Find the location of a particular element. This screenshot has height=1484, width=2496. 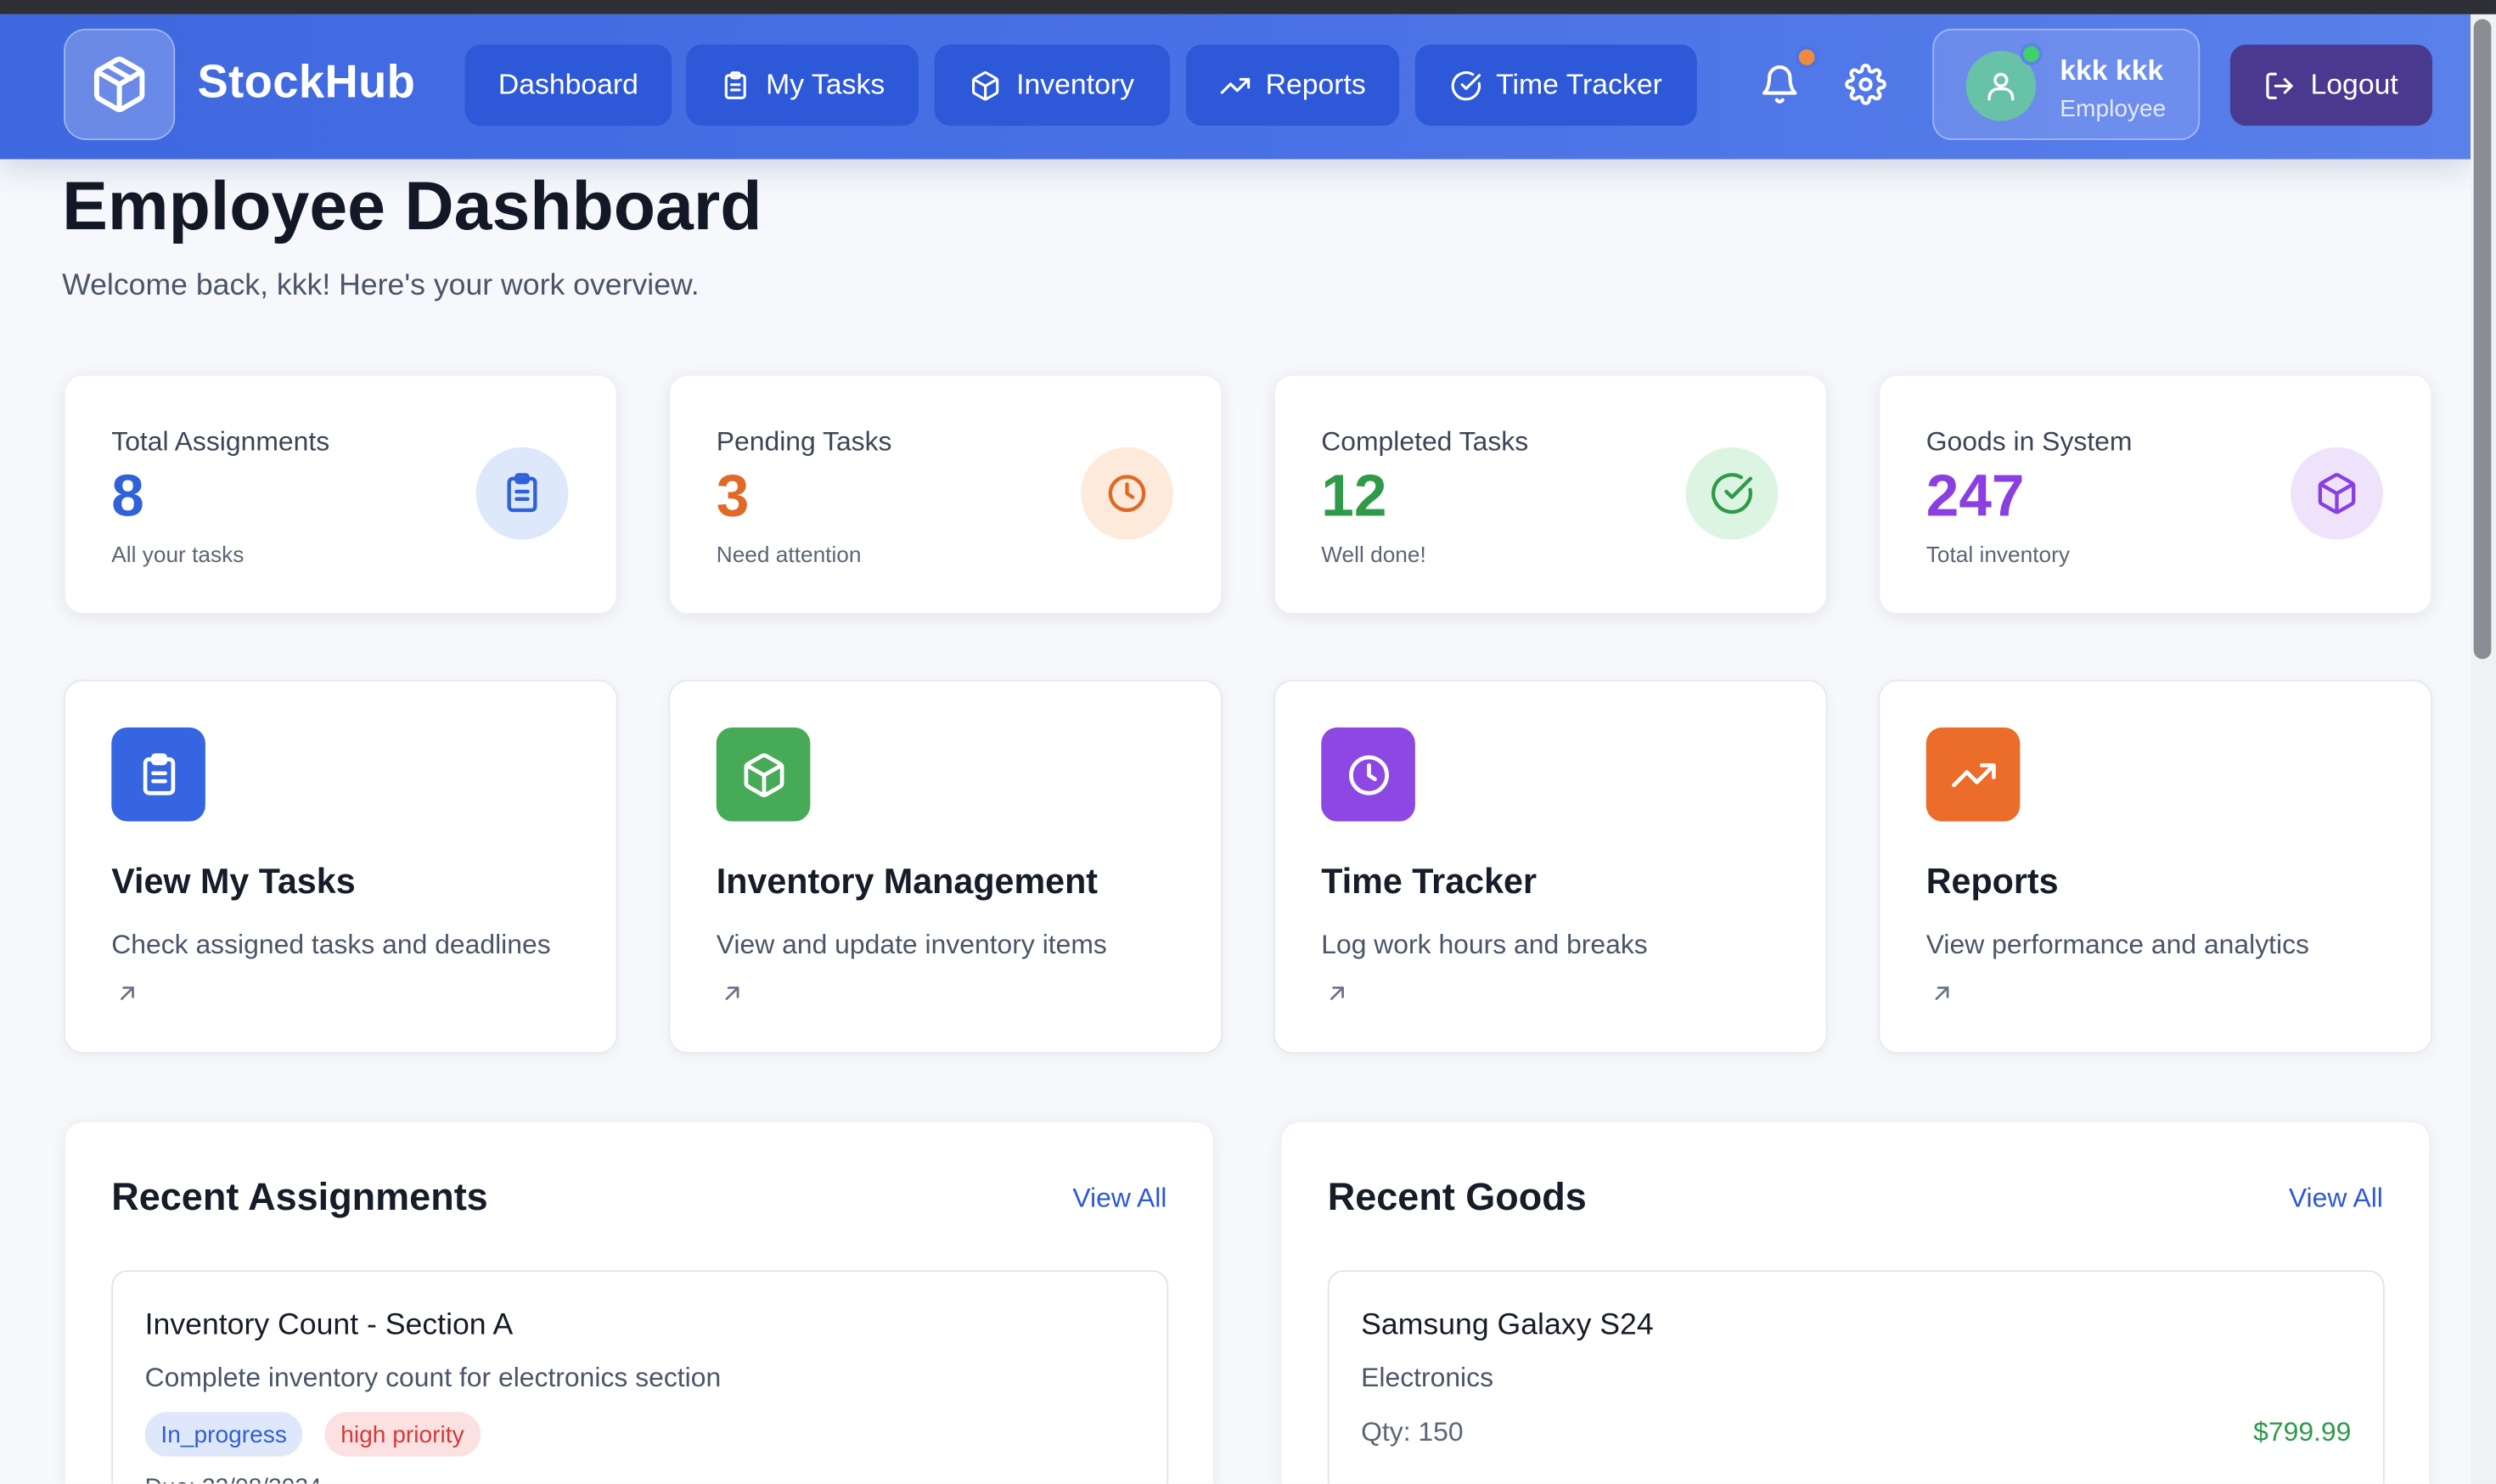

view-all-assignments-link: View All is located at coordinates (1119, 1199).